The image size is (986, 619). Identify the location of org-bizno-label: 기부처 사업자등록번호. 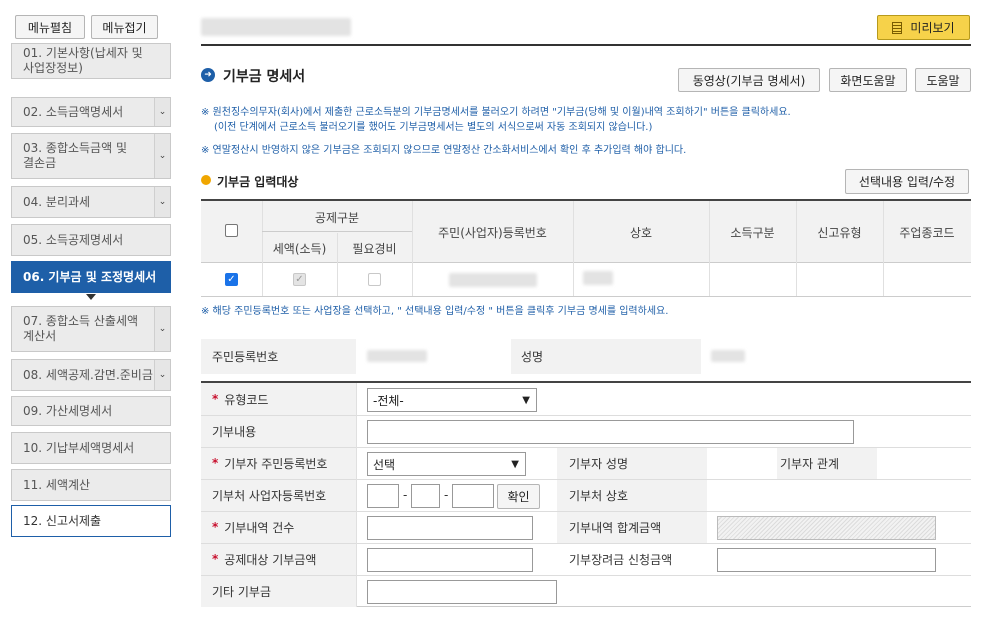
(269, 495).